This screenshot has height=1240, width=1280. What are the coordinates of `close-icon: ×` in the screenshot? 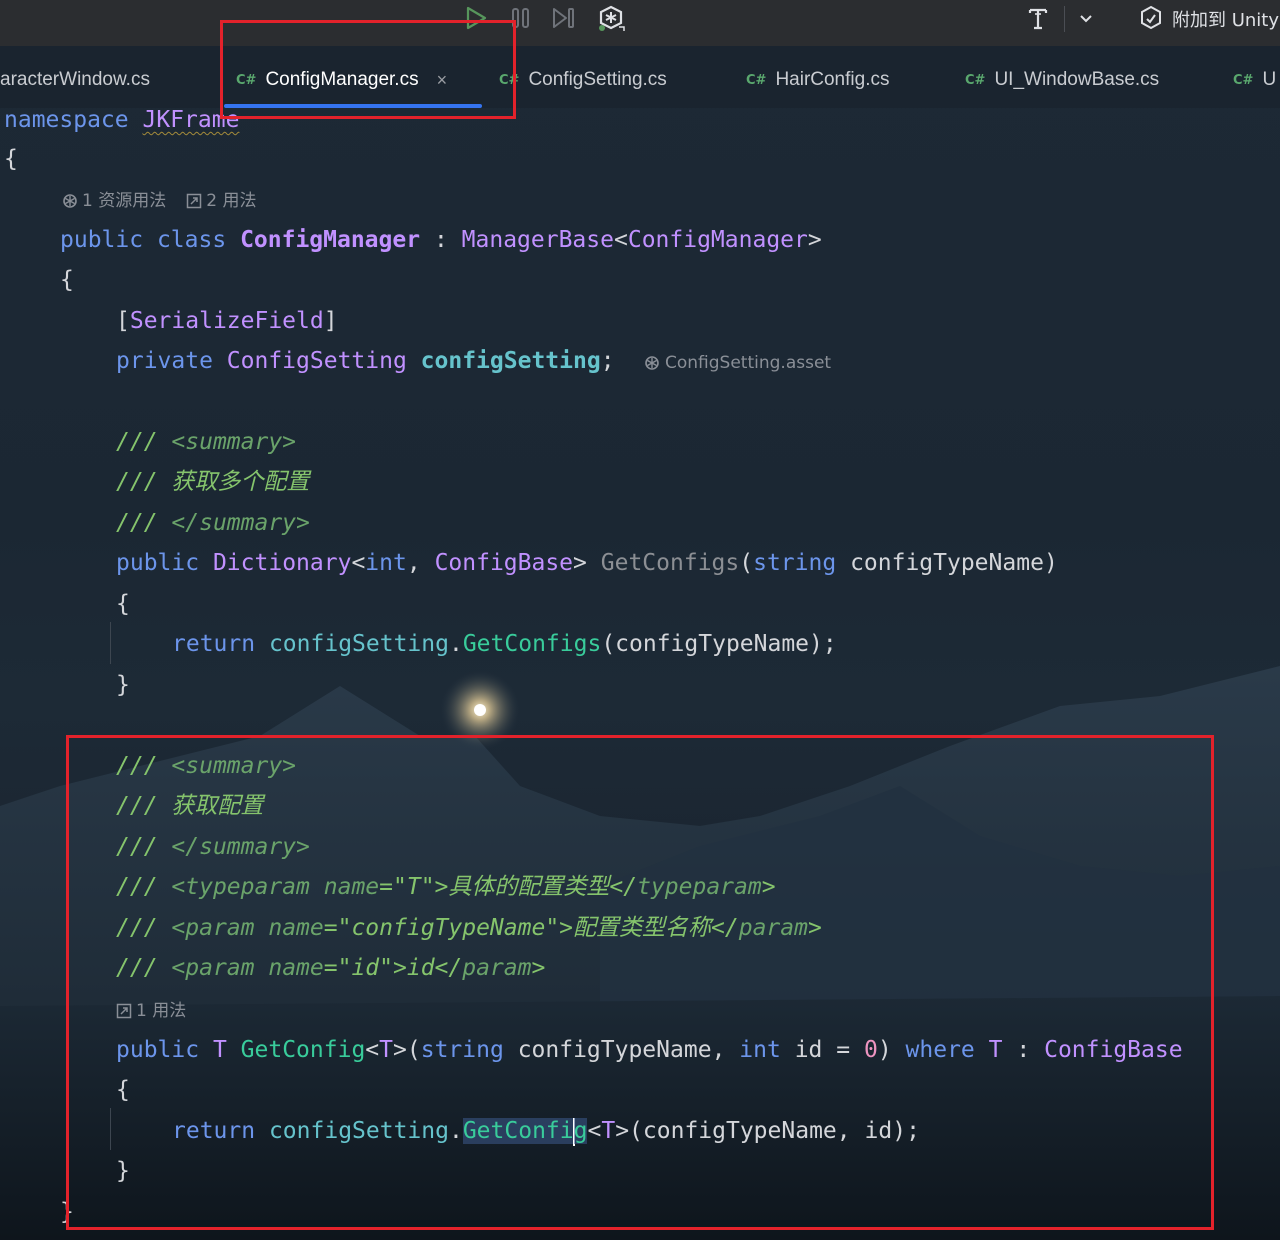 It's located at (442, 80).